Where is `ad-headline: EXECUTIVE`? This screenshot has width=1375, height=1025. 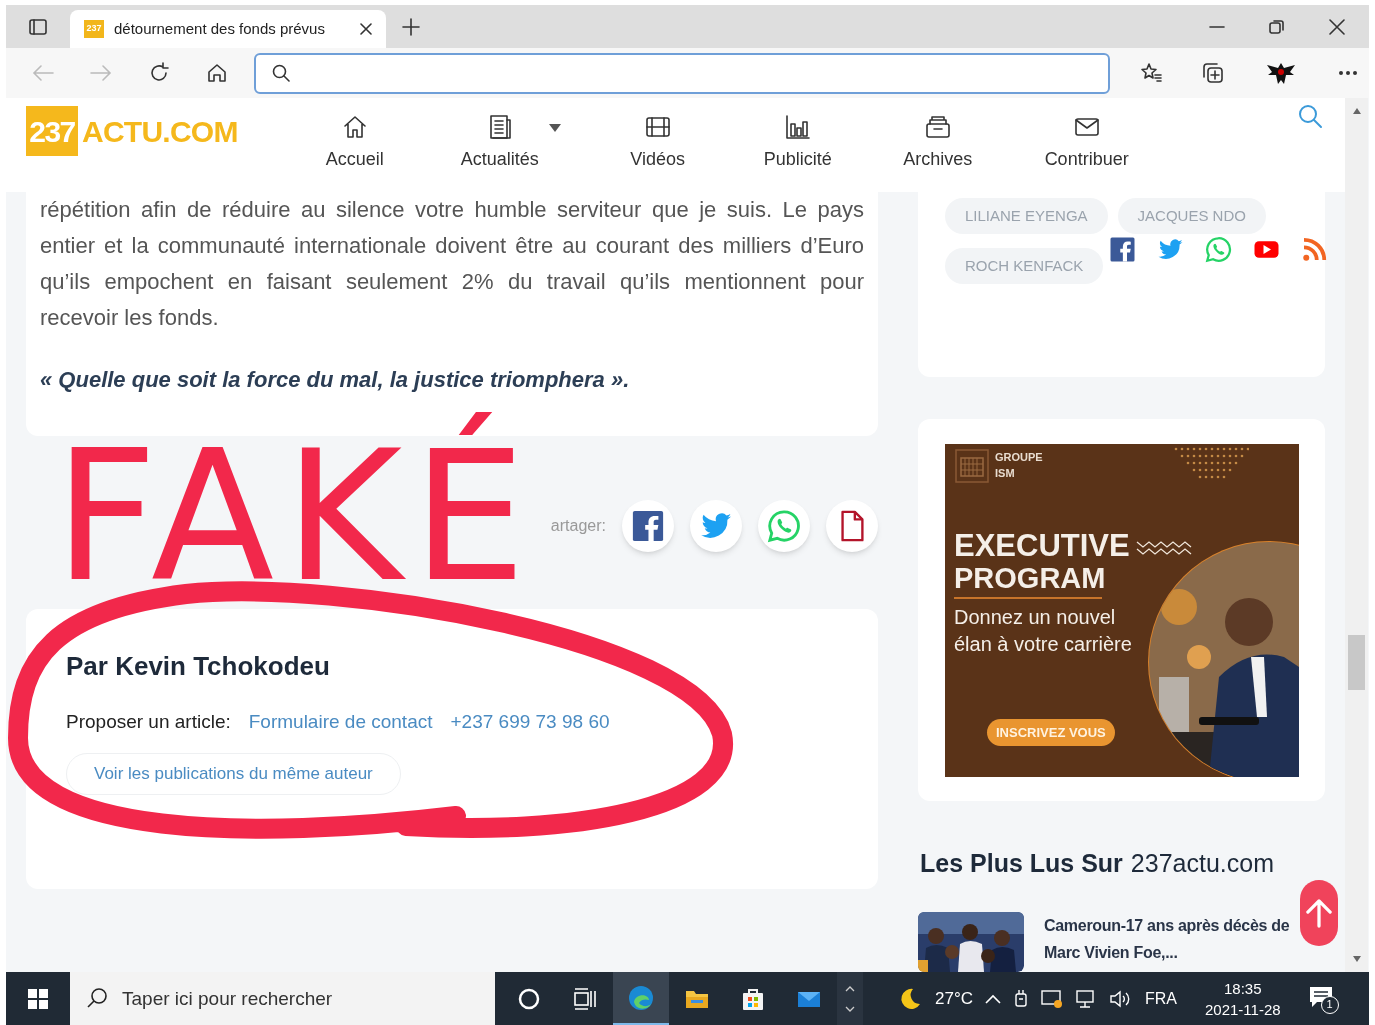
ad-headline: EXECUTIVE is located at coordinates (1042, 546).